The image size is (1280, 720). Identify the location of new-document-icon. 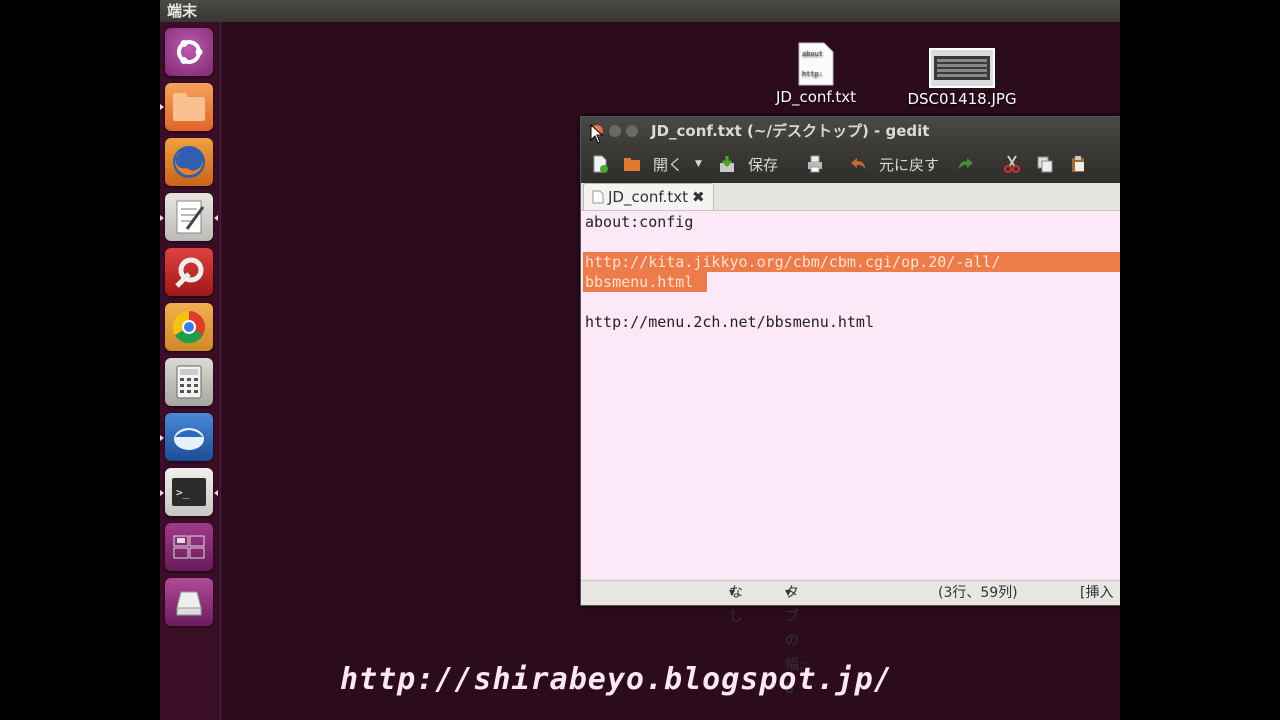
(600, 164).